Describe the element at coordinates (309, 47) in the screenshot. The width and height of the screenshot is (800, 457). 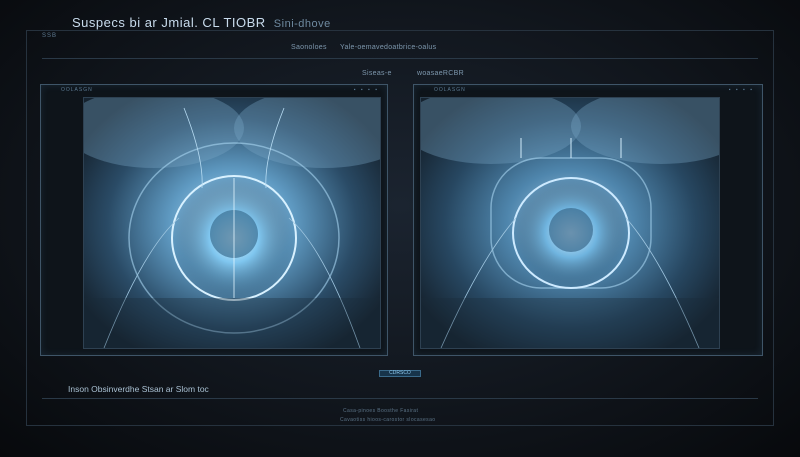
I see `row1-left-label: Saonoloes` at that location.